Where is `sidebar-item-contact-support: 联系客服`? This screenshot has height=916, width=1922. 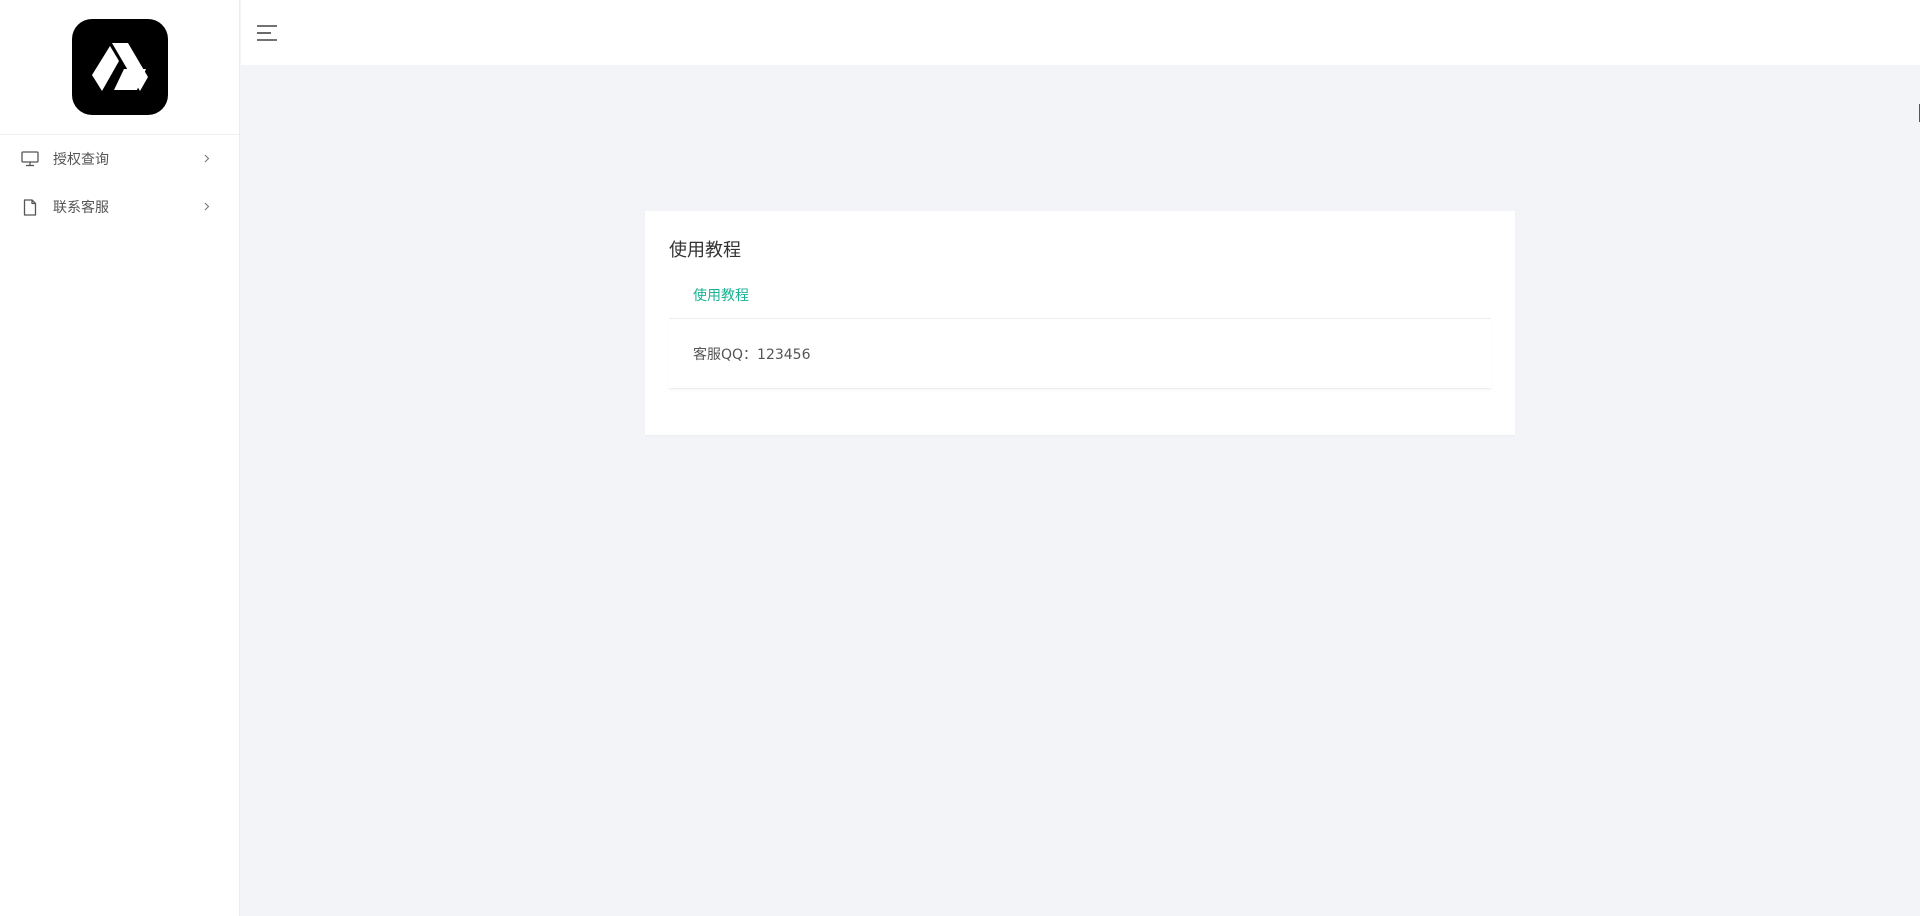 sidebar-item-contact-support: 联系客服 is located at coordinates (119, 207).